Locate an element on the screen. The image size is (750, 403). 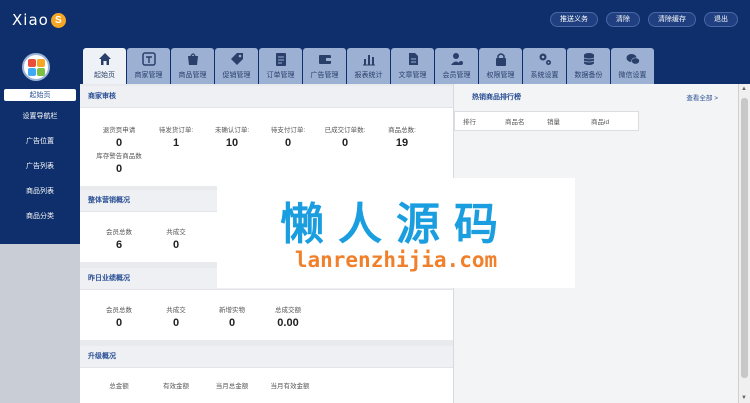
tab-articles: 文章管理 is located at coordinates (412, 66).